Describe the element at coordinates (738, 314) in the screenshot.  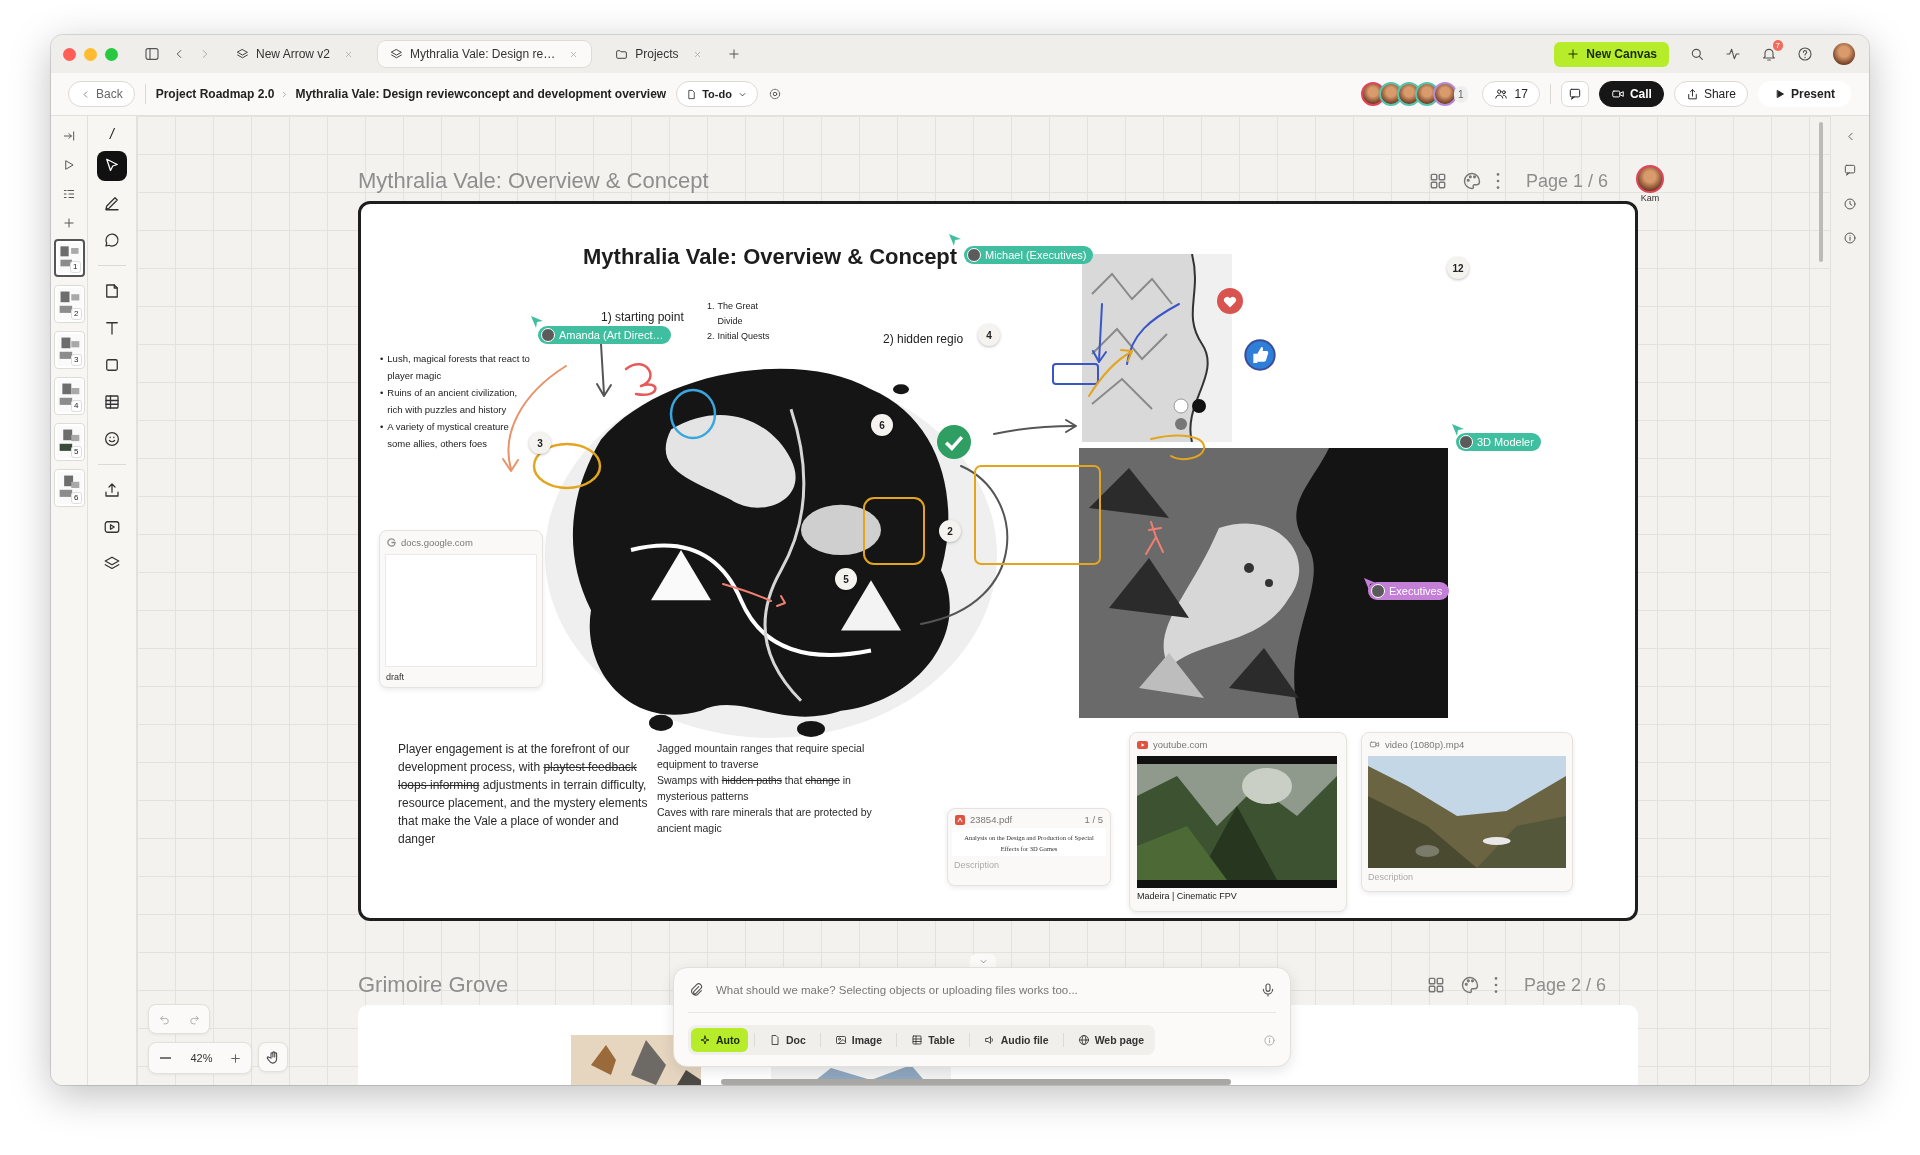
I see `list-item: The Great Divide` at that location.